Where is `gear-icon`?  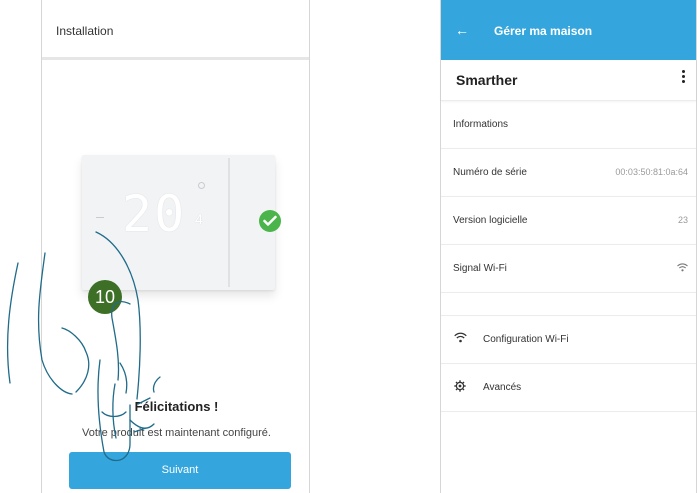 gear-icon is located at coordinates (460, 387).